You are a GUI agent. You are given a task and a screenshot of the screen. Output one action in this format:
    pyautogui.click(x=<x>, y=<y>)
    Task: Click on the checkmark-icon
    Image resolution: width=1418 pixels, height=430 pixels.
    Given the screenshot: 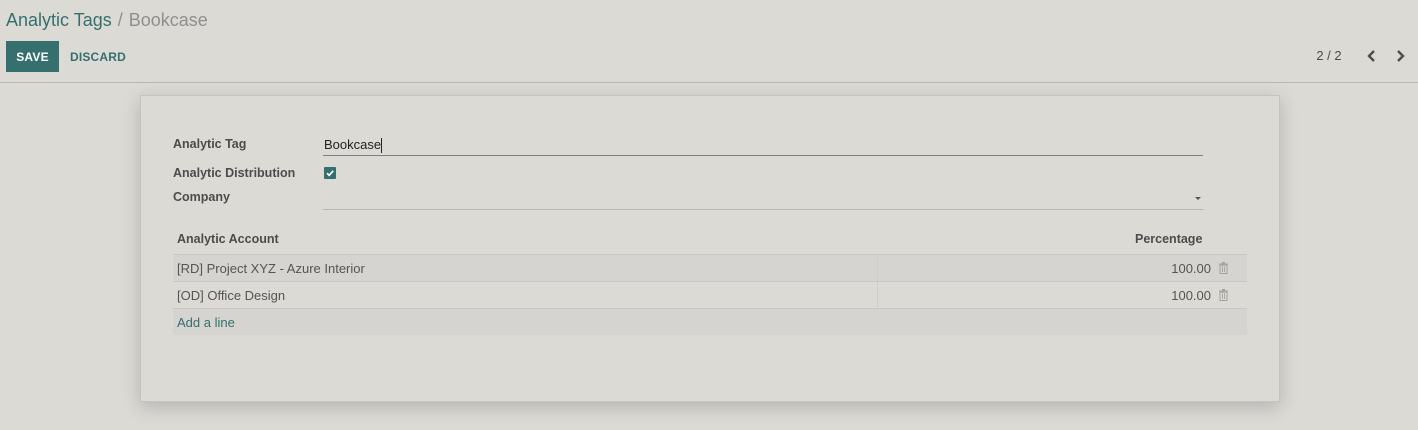 What is the action you would take?
    pyautogui.click(x=330, y=173)
    